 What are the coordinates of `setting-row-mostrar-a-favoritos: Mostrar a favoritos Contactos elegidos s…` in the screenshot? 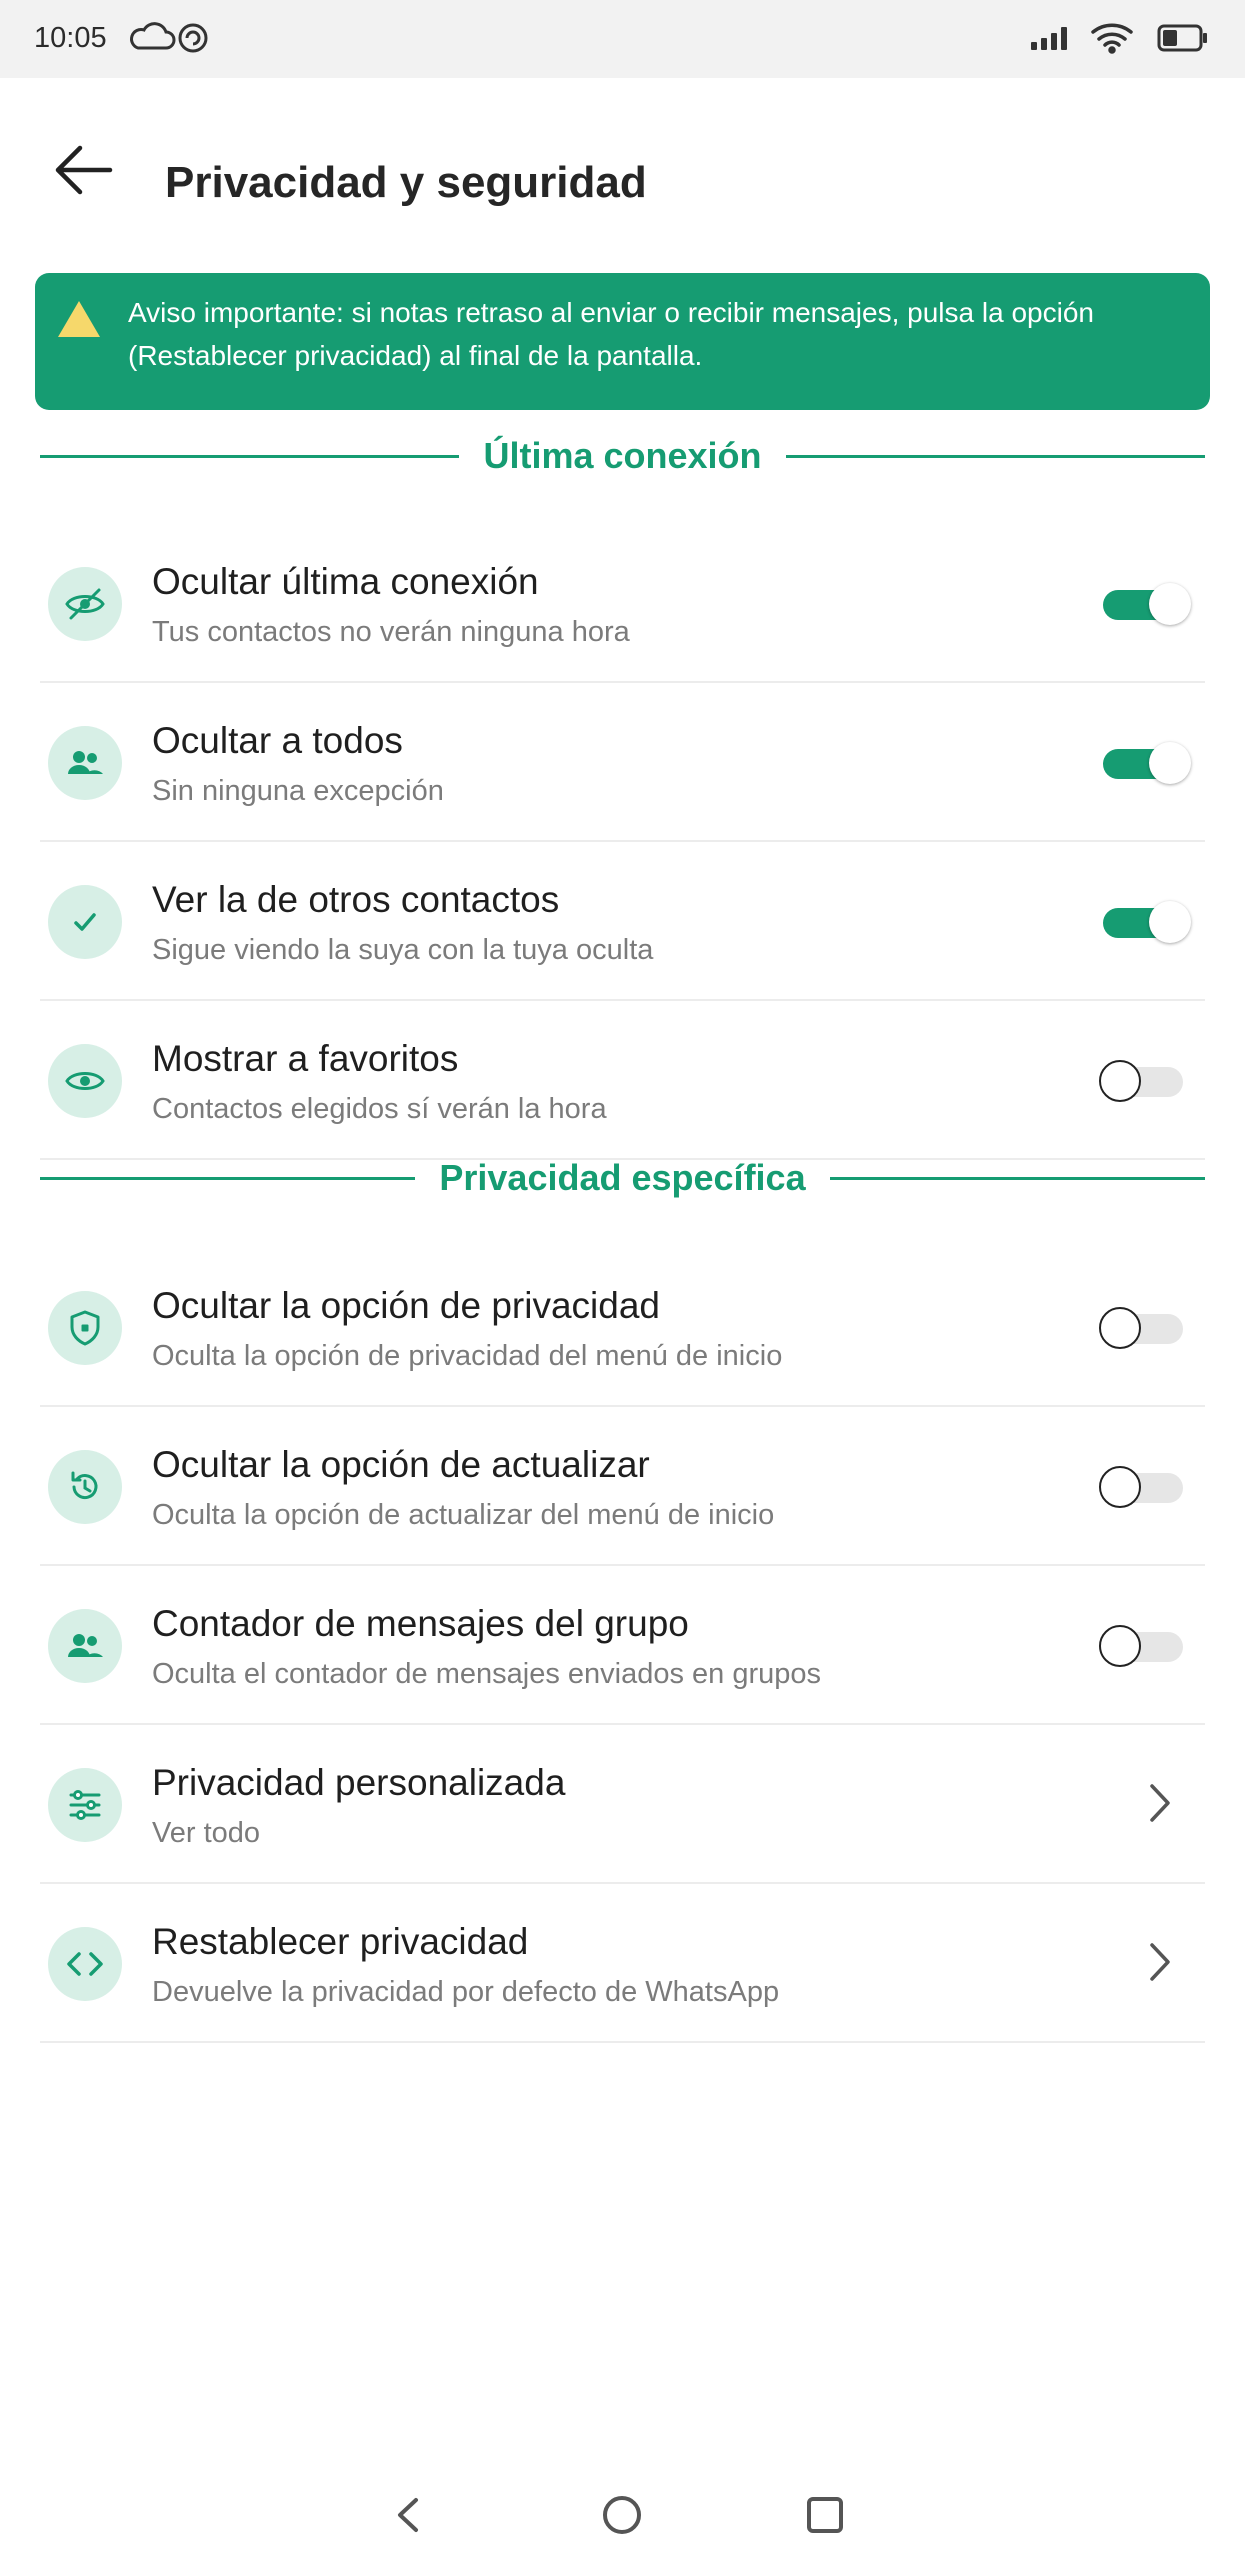 It's located at (622, 1080).